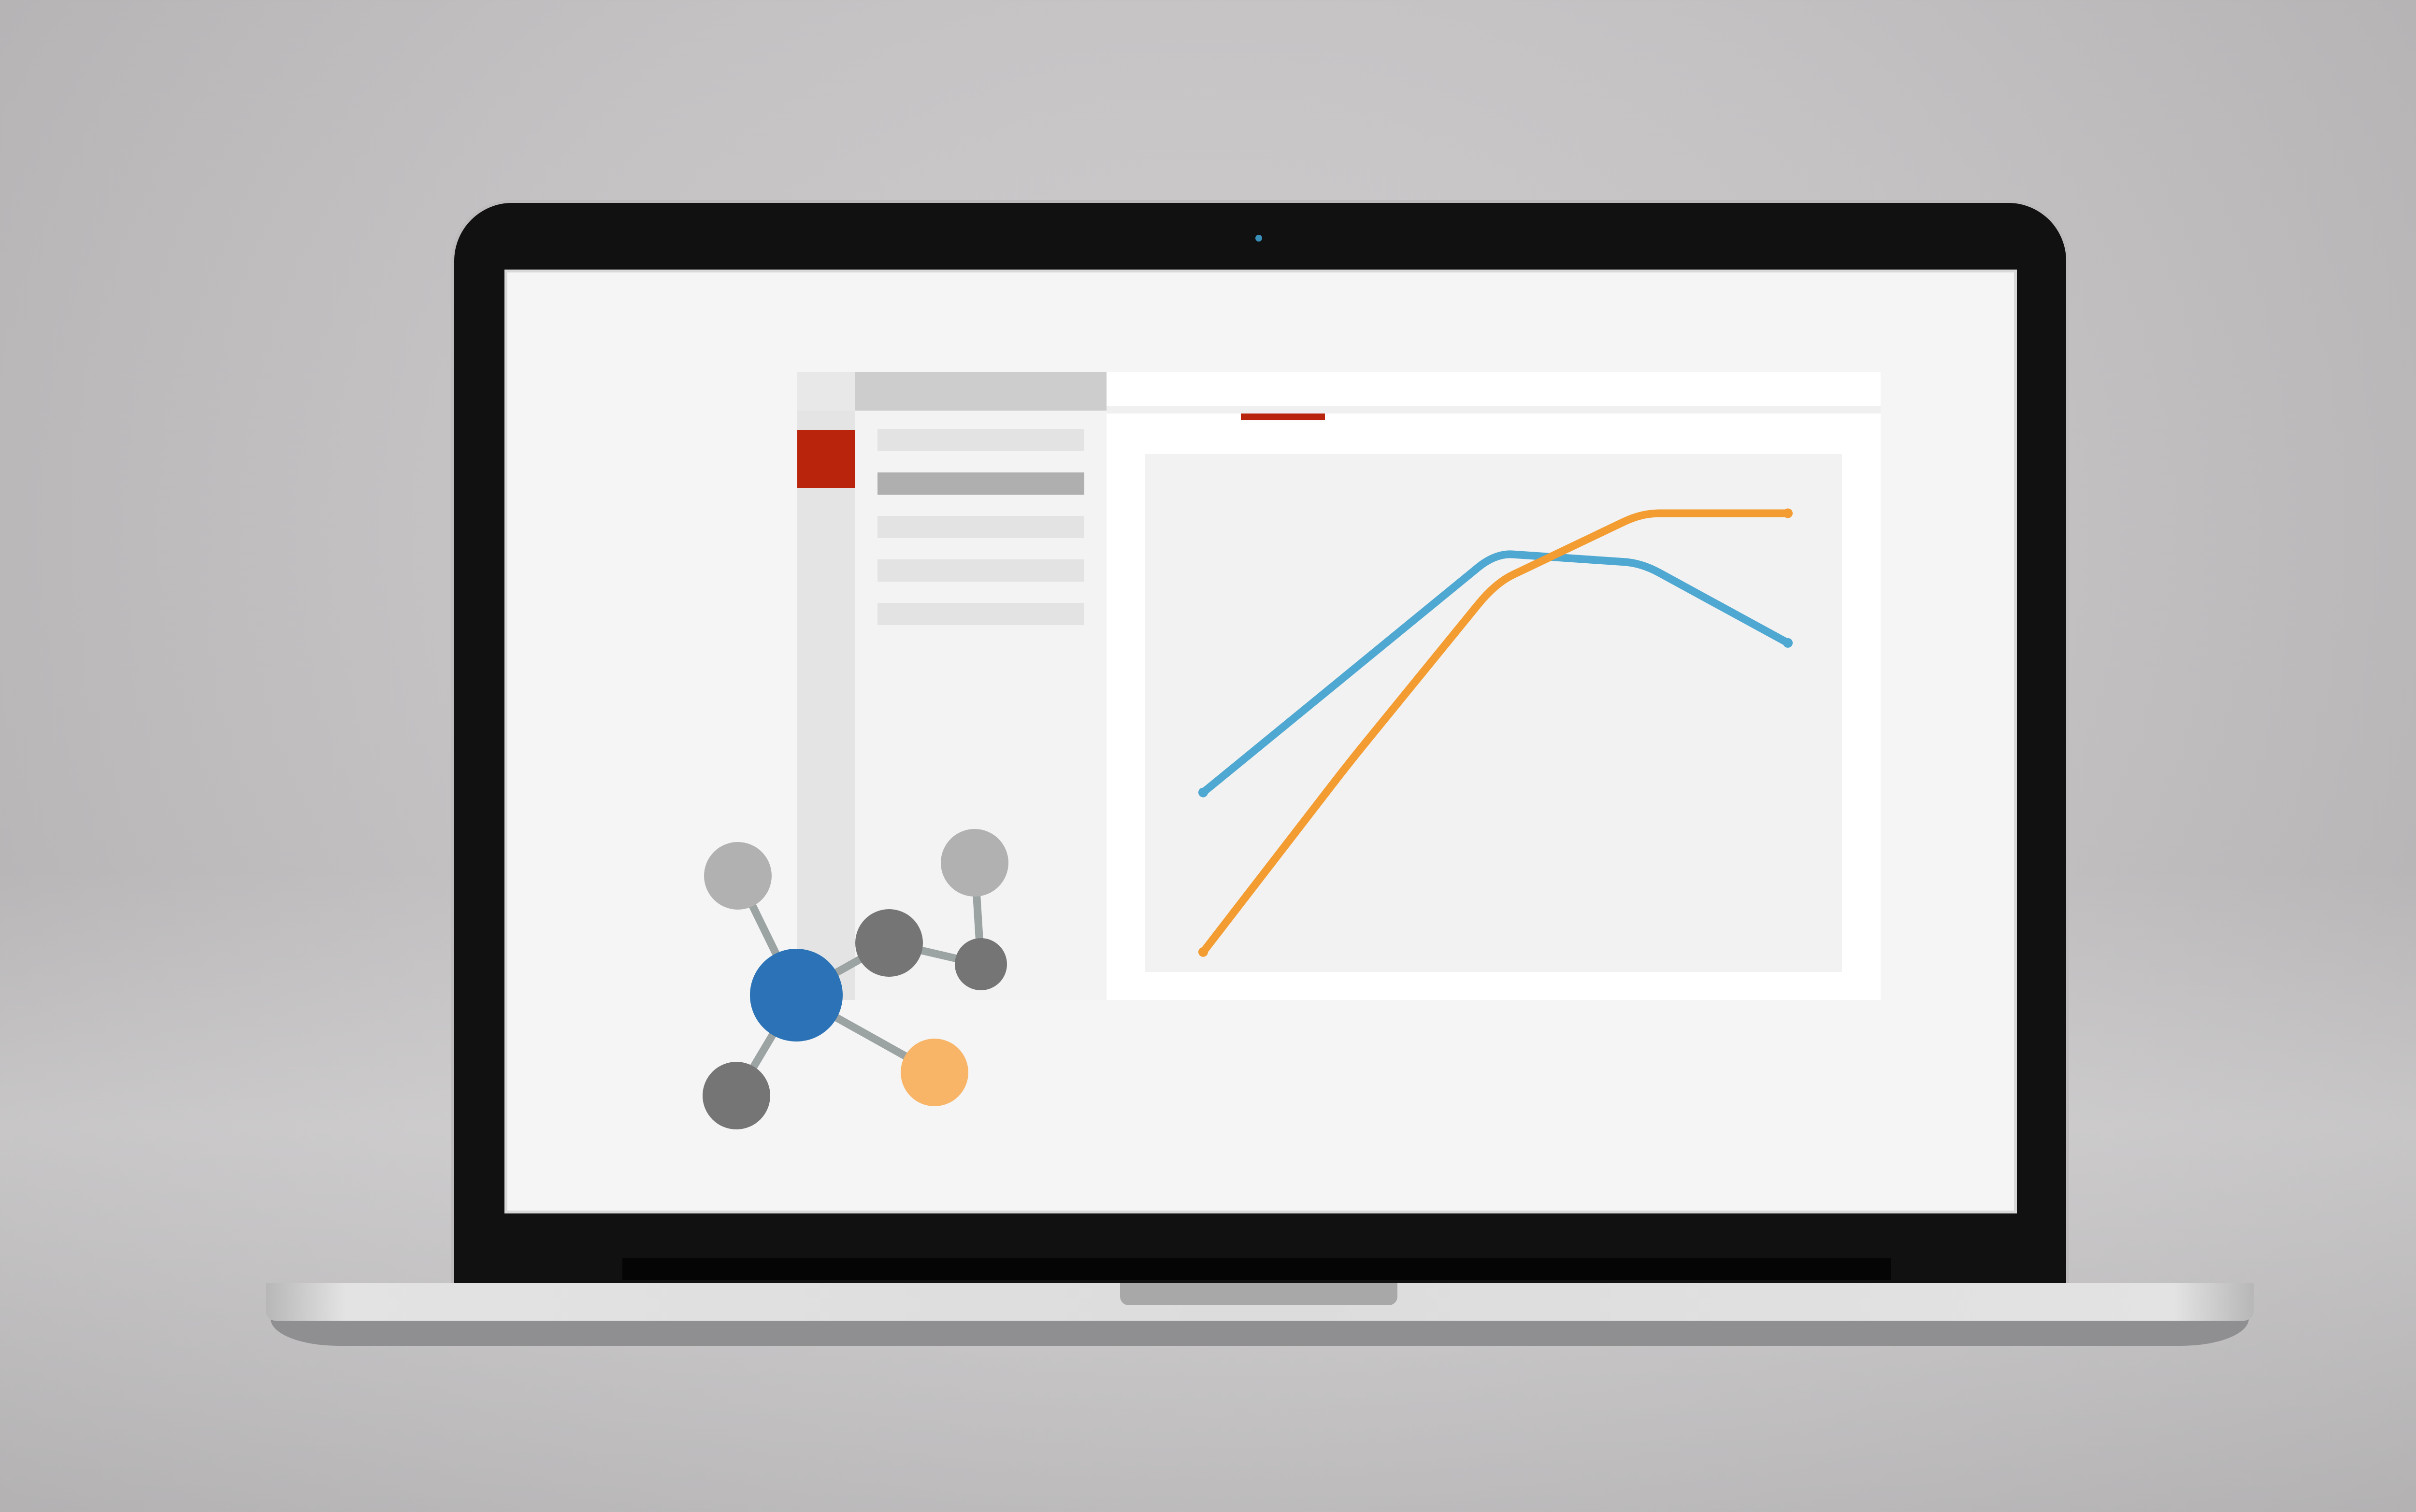 This screenshot has height=1512, width=2416. What do you see at coordinates (826, 459) in the screenshot?
I see `nav-rail-item-active` at bounding box center [826, 459].